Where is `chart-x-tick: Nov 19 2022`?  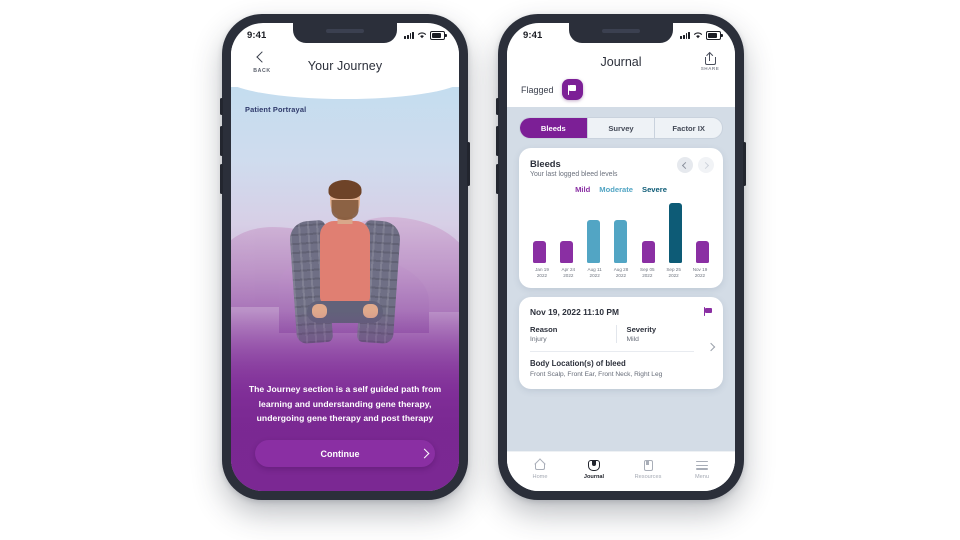 chart-x-tick: Nov 19 2022 is located at coordinates (700, 273).